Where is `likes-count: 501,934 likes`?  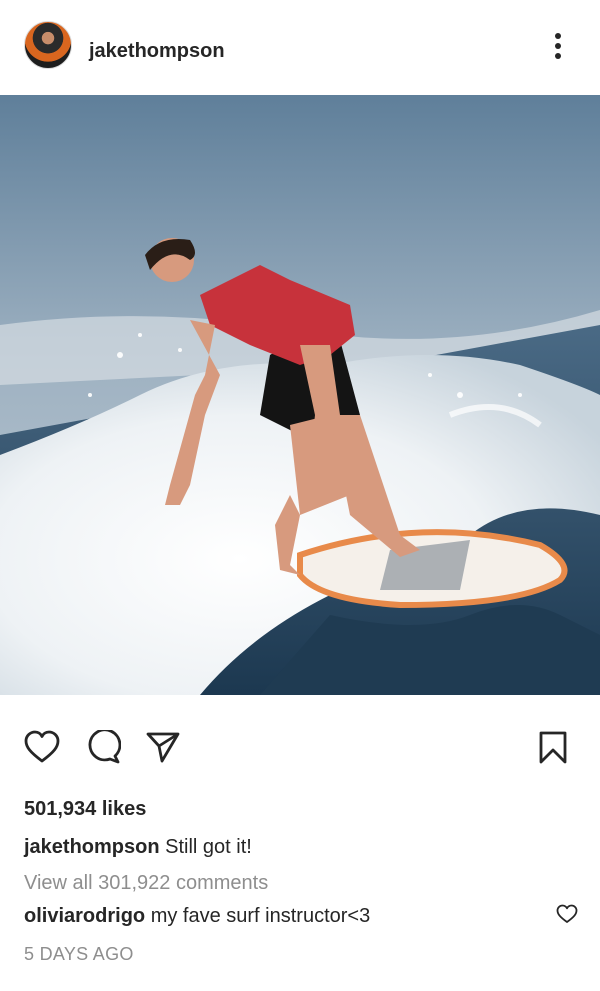 likes-count: 501,934 likes is located at coordinates (85, 809).